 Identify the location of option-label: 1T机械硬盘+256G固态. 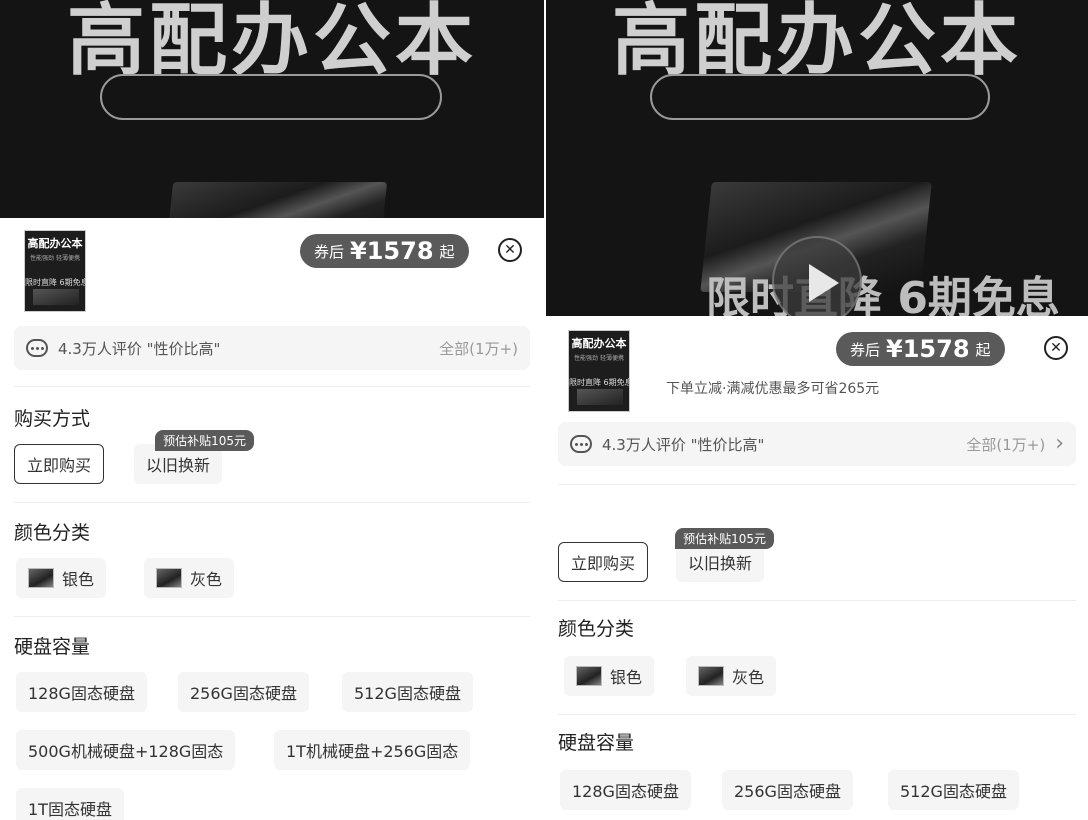
(372, 751).